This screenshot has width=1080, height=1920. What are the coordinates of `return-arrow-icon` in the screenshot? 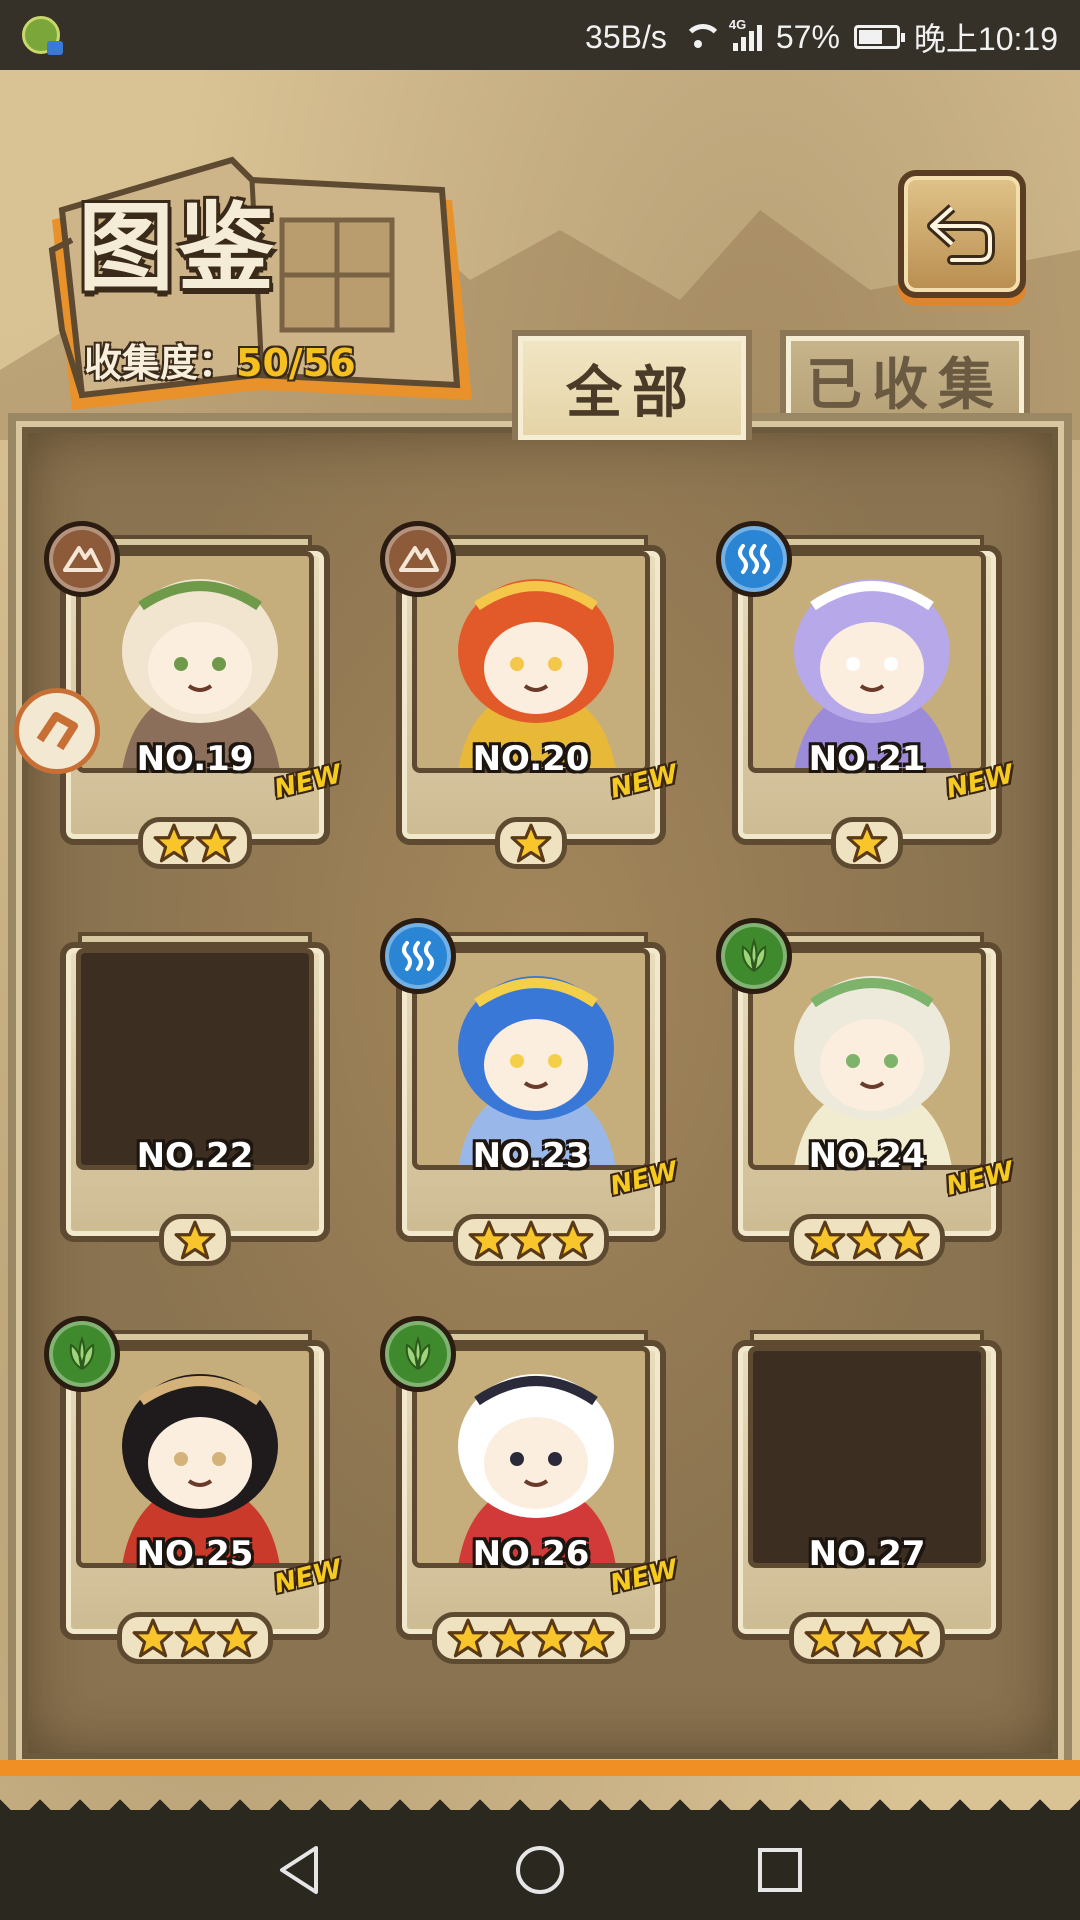 It's located at (961, 234).